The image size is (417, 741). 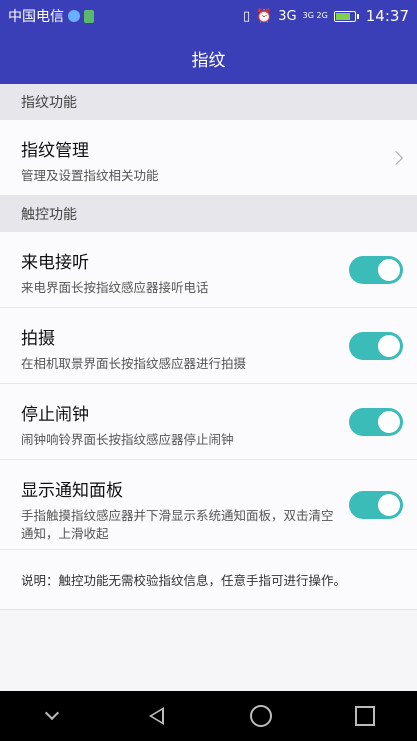 I want to click on item-subtitle: 管理及设置指纹相关功能, so click(x=90, y=175).